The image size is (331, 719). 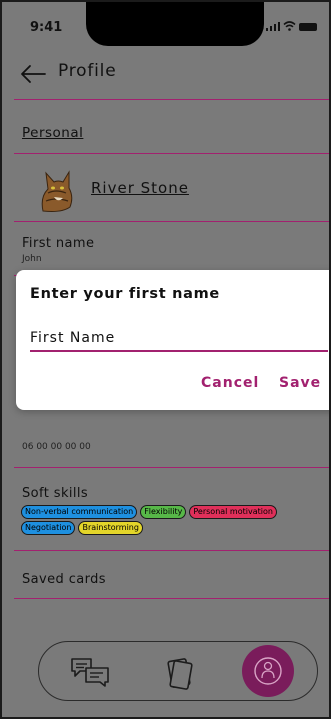 What do you see at coordinates (230, 383) in the screenshot?
I see `cancel-button: Cancel` at bounding box center [230, 383].